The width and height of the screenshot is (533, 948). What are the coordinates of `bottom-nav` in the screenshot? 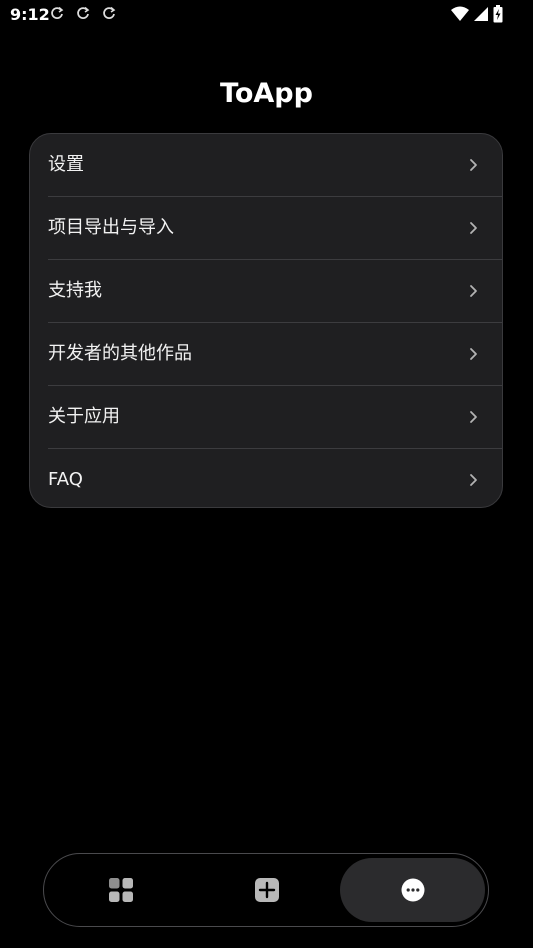 It's located at (266, 890).